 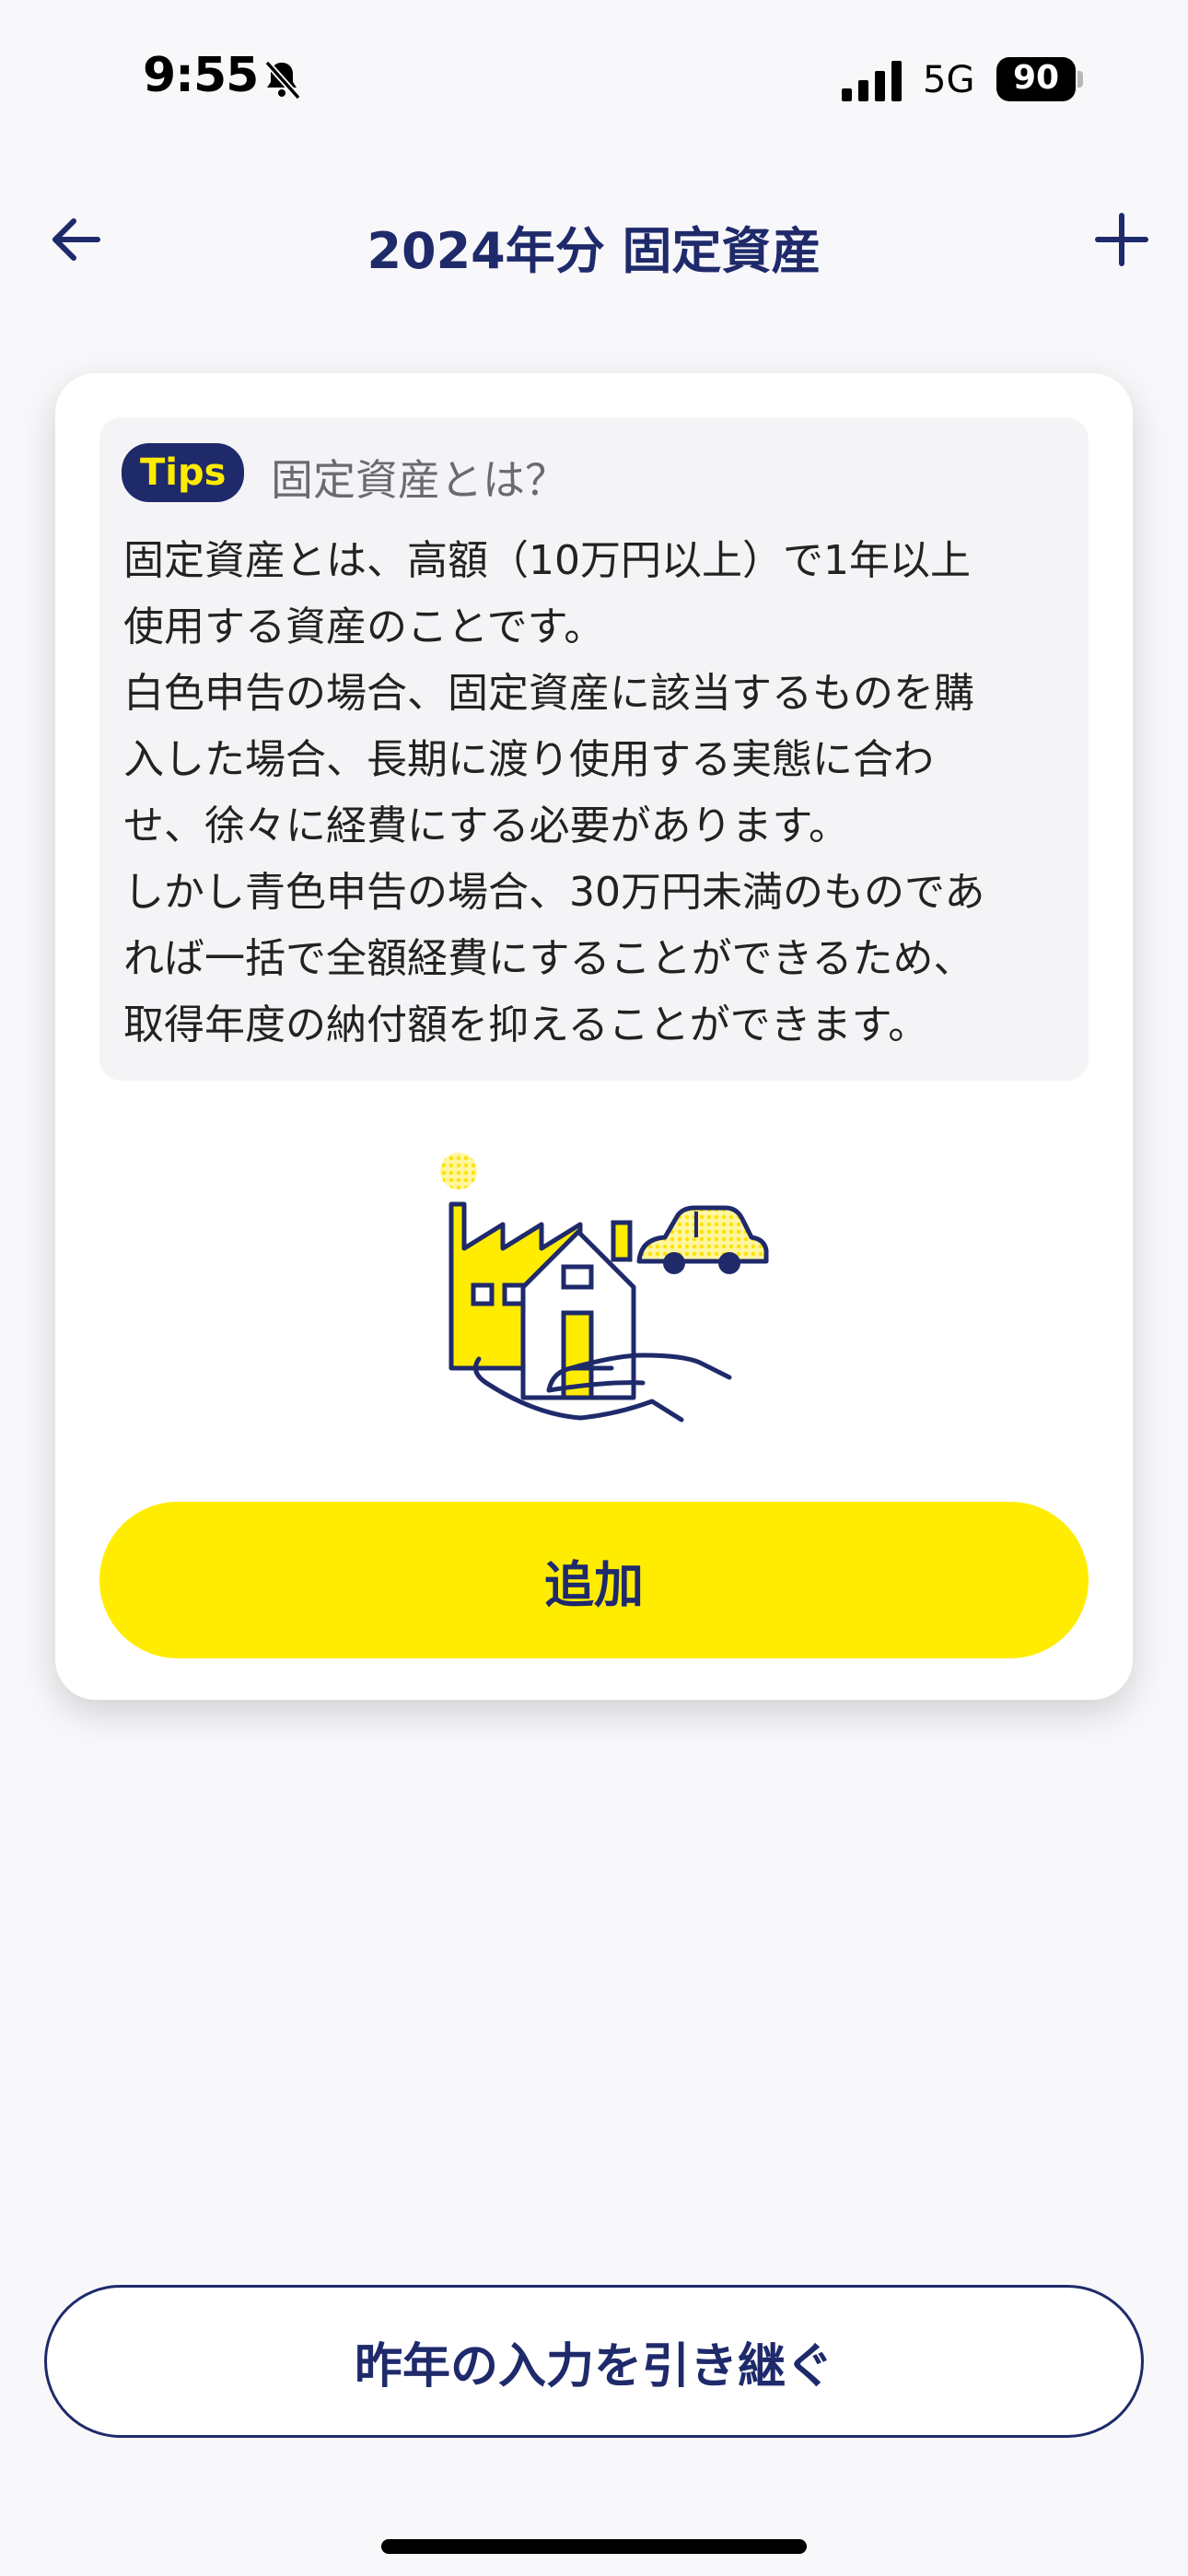 I want to click on car-icon, so click(x=702, y=1239).